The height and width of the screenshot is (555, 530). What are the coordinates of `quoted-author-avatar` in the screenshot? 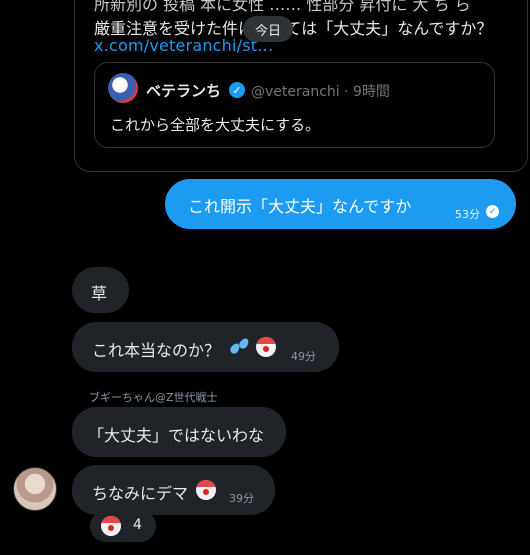 It's located at (123, 88).